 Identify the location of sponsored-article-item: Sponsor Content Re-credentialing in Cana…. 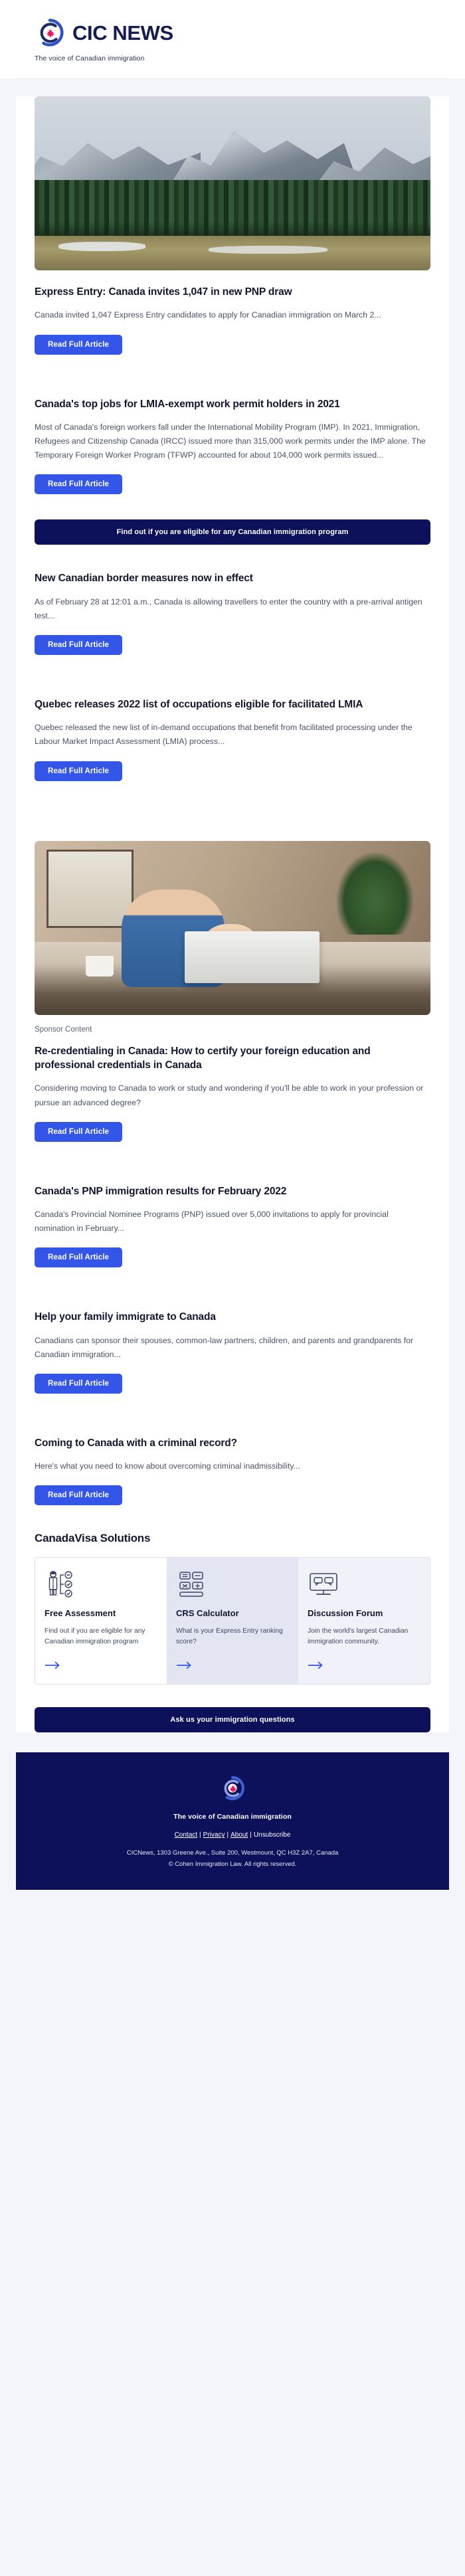
(232, 973).